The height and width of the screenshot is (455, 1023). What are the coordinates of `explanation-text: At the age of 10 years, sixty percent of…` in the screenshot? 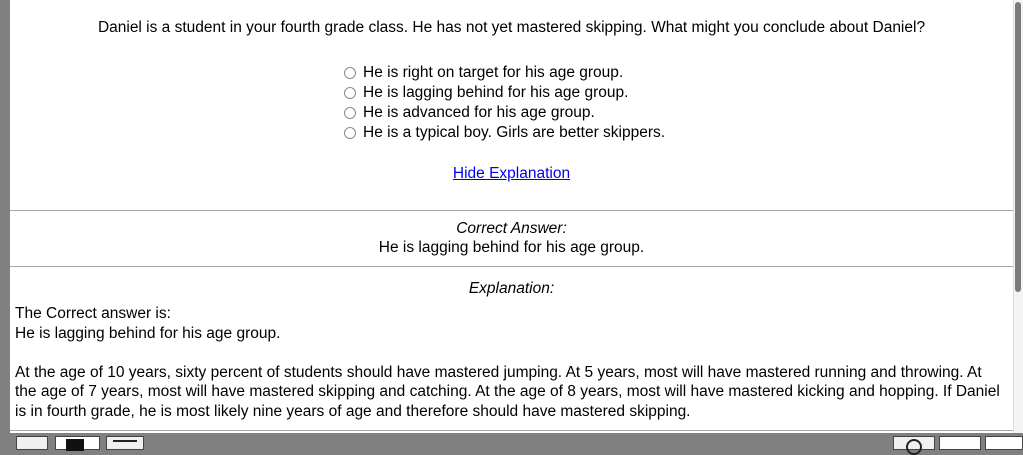 It's located at (507, 391).